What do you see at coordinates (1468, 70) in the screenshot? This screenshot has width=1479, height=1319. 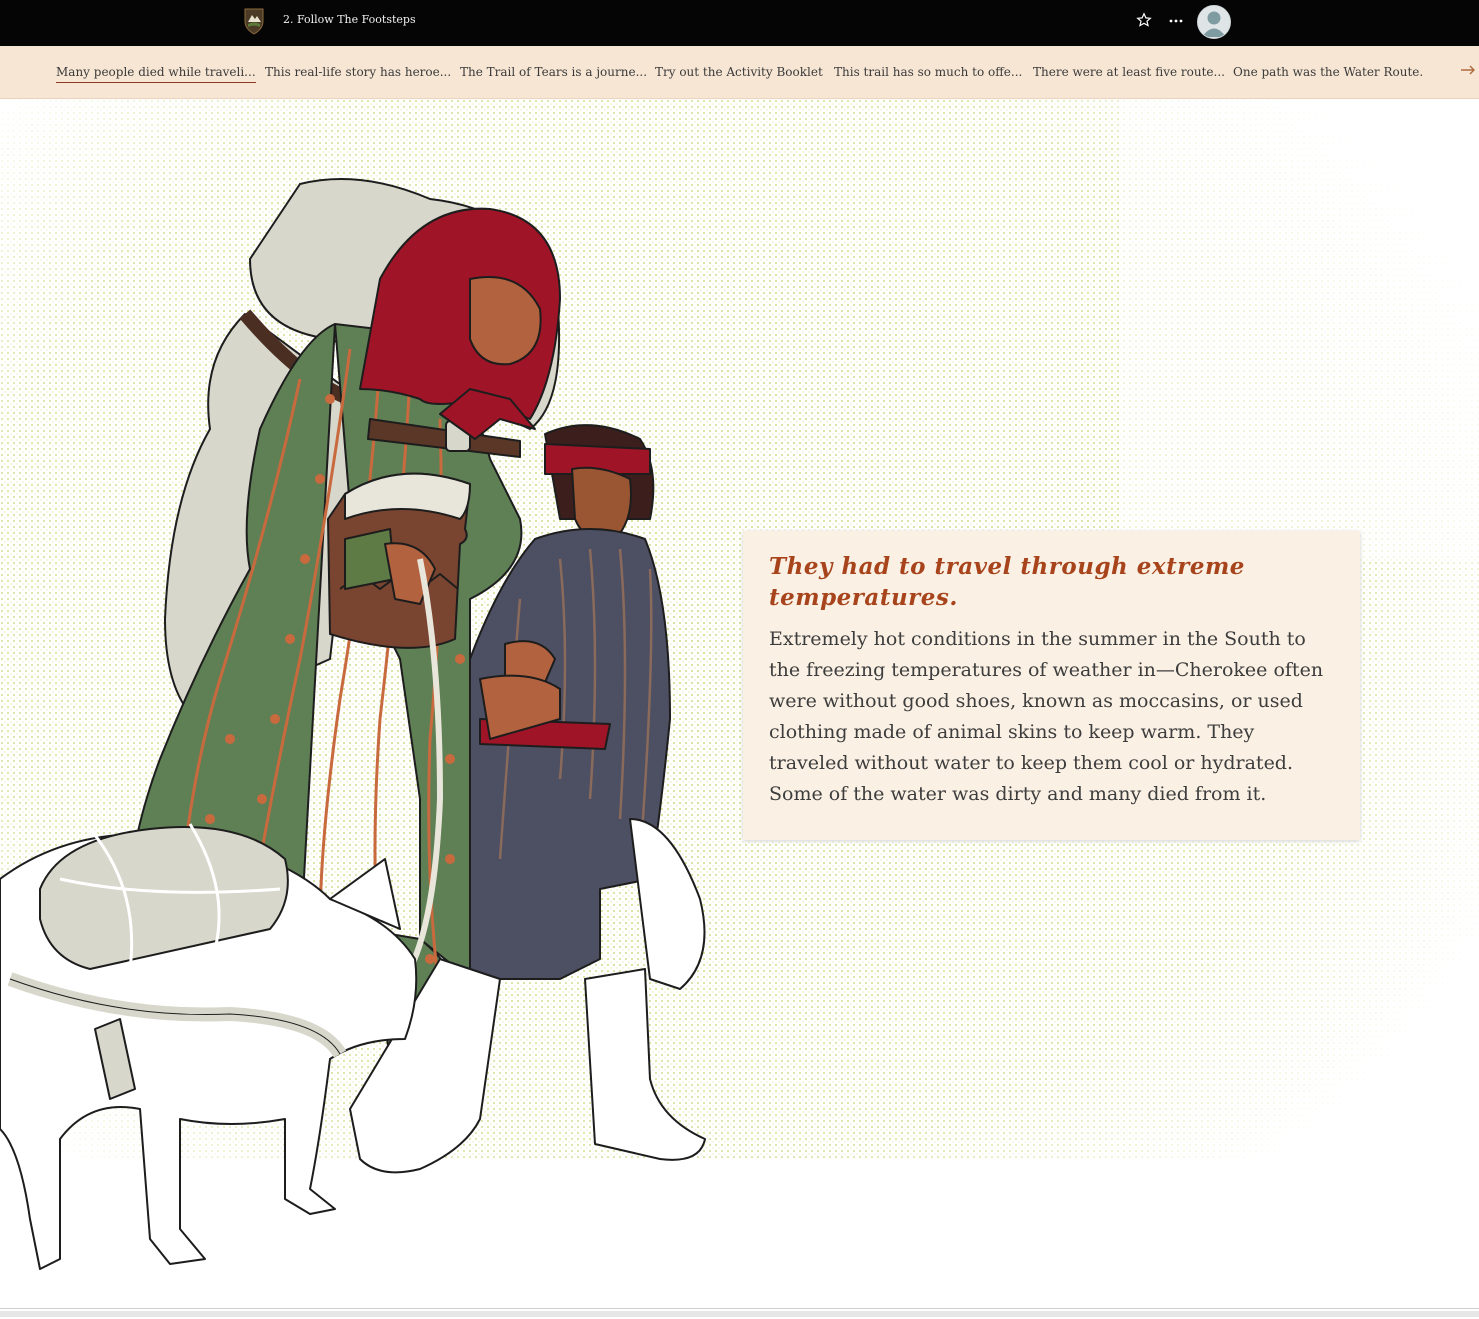 I see `arrow-right-icon` at bounding box center [1468, 70].